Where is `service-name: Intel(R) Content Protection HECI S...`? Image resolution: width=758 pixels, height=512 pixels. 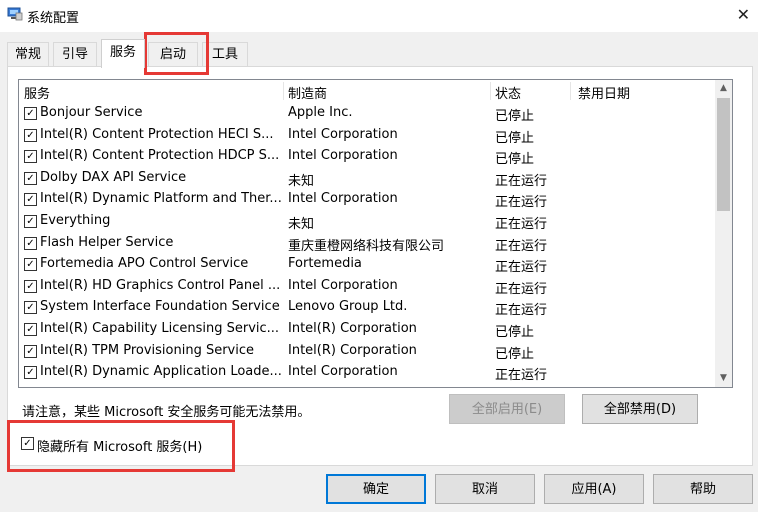
service-name: Intel(R) Content Protection HECI S... is located at coordinates (157, 134).